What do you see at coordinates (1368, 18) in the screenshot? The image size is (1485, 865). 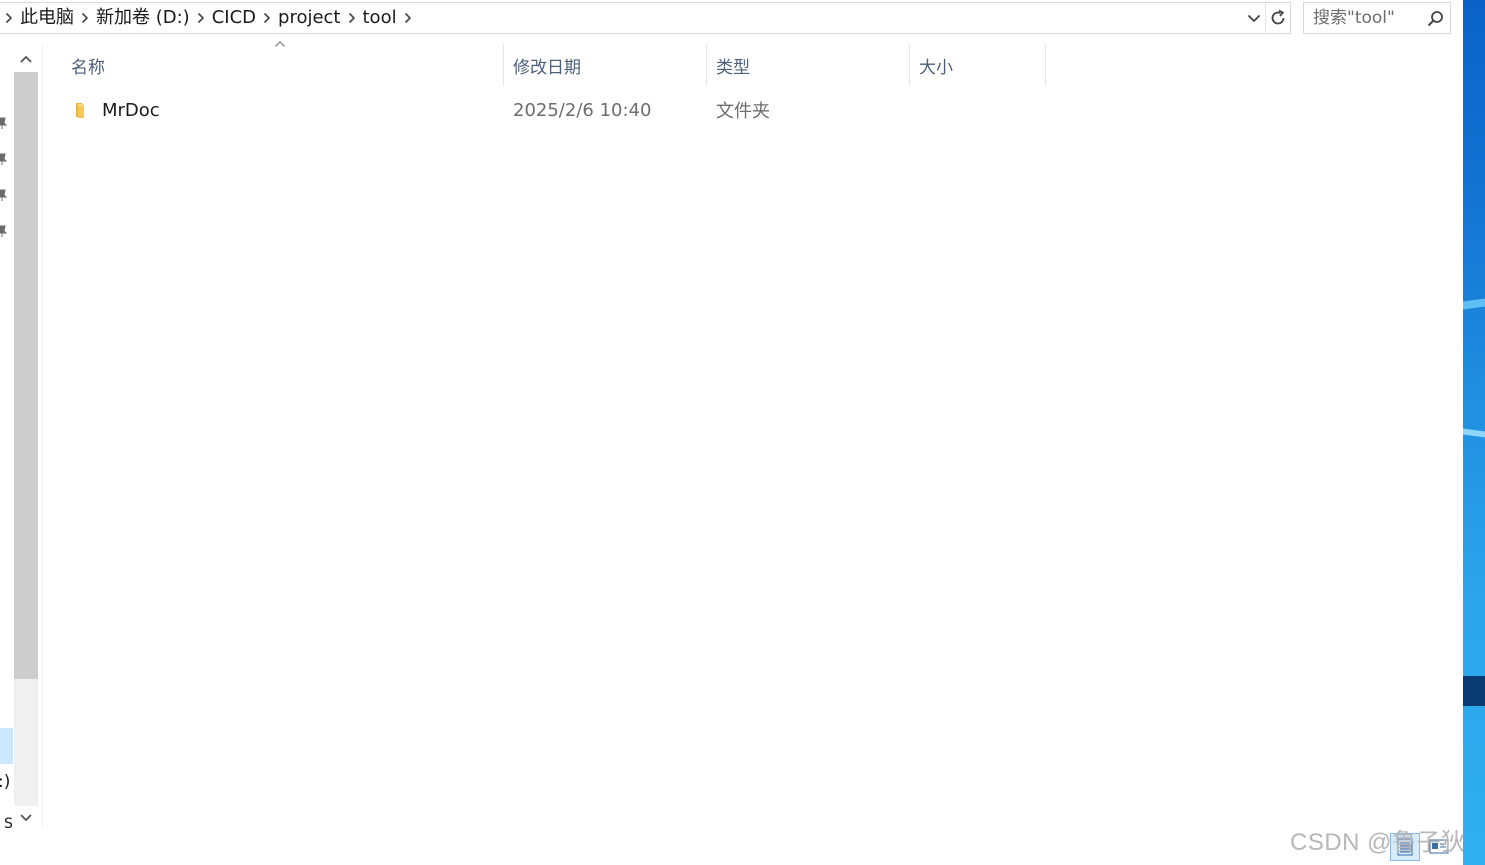 I see `search-input` at bounding box center [1368, 18].